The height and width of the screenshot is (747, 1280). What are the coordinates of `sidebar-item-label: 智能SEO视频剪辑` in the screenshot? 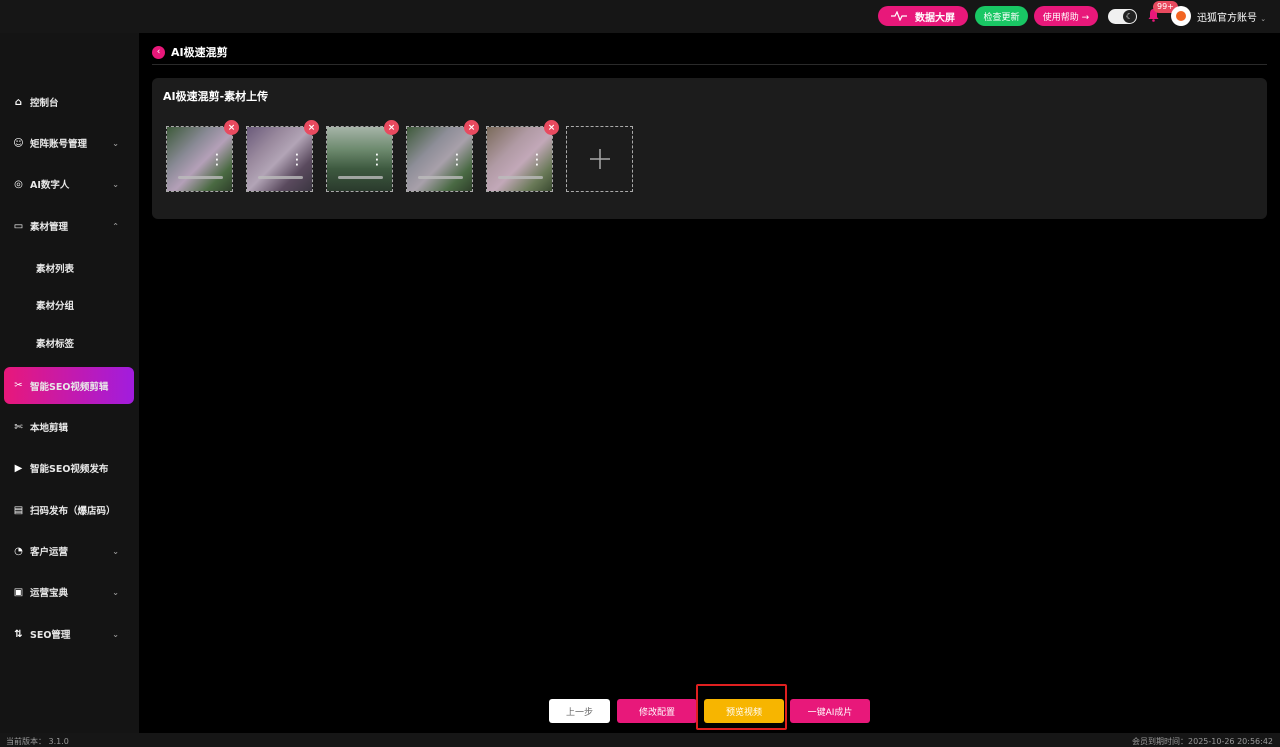 It's located at (69, 387).